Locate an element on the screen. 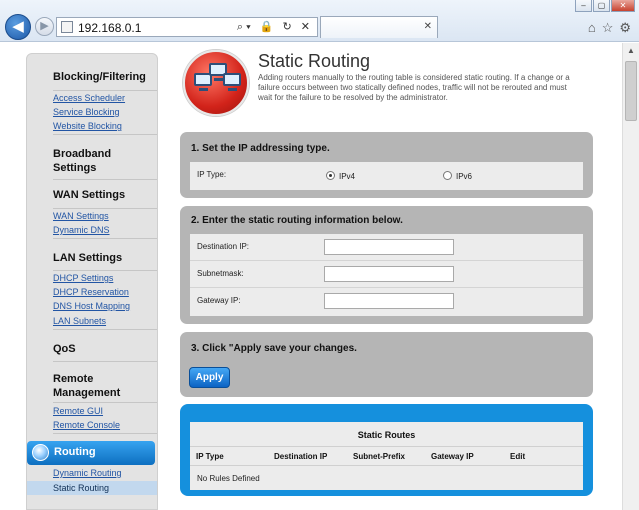 The height and width of the screenshot is (510, 639). gateway-ip-input is located at coordinates (389, 301).